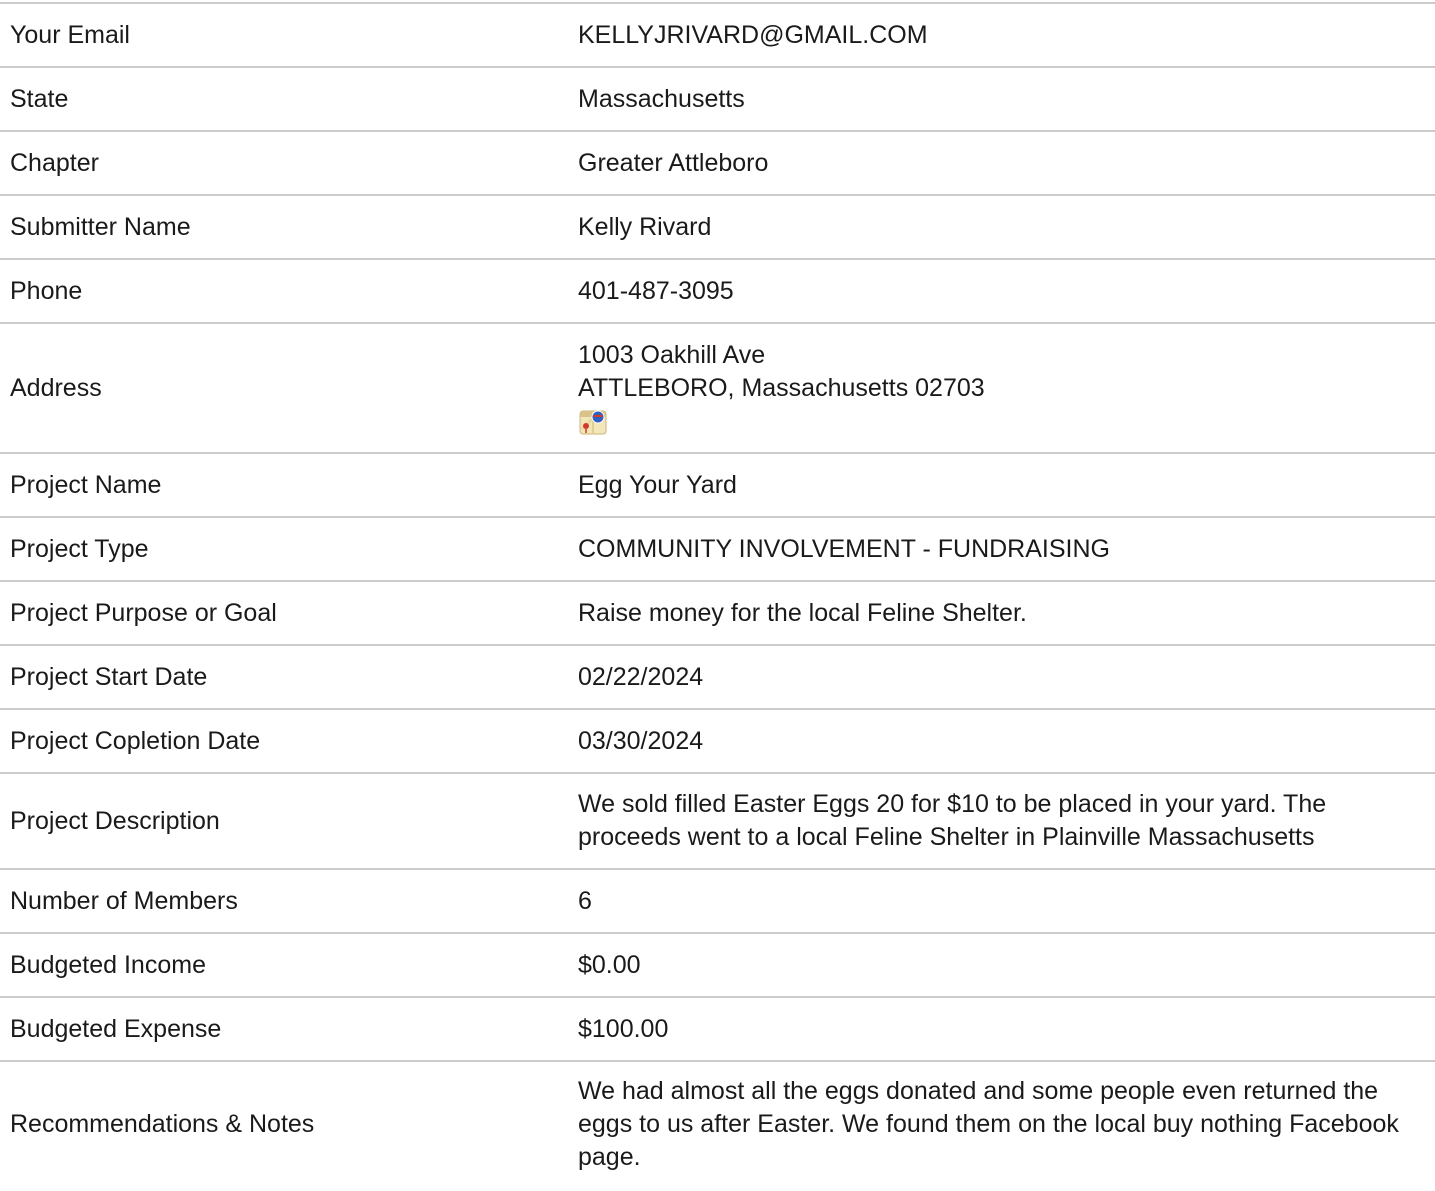 The height and width of the screenshot is (1191, 1435). Describe the element at coordinates (672, 354) in the screenshot. I see `address-line-1: 1003 Oakhill Ave` at that location.